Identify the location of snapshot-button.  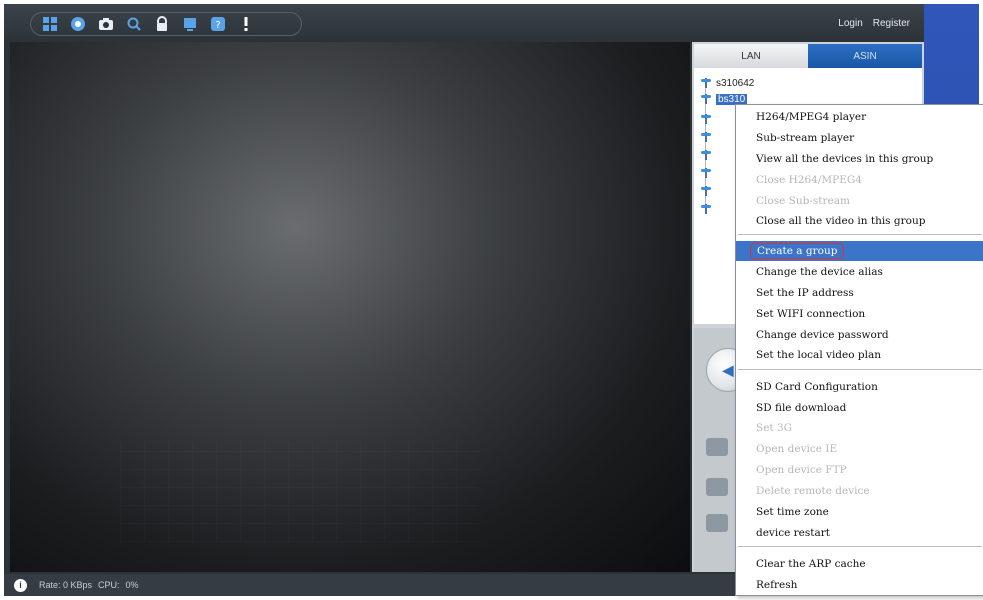
(717, 447).